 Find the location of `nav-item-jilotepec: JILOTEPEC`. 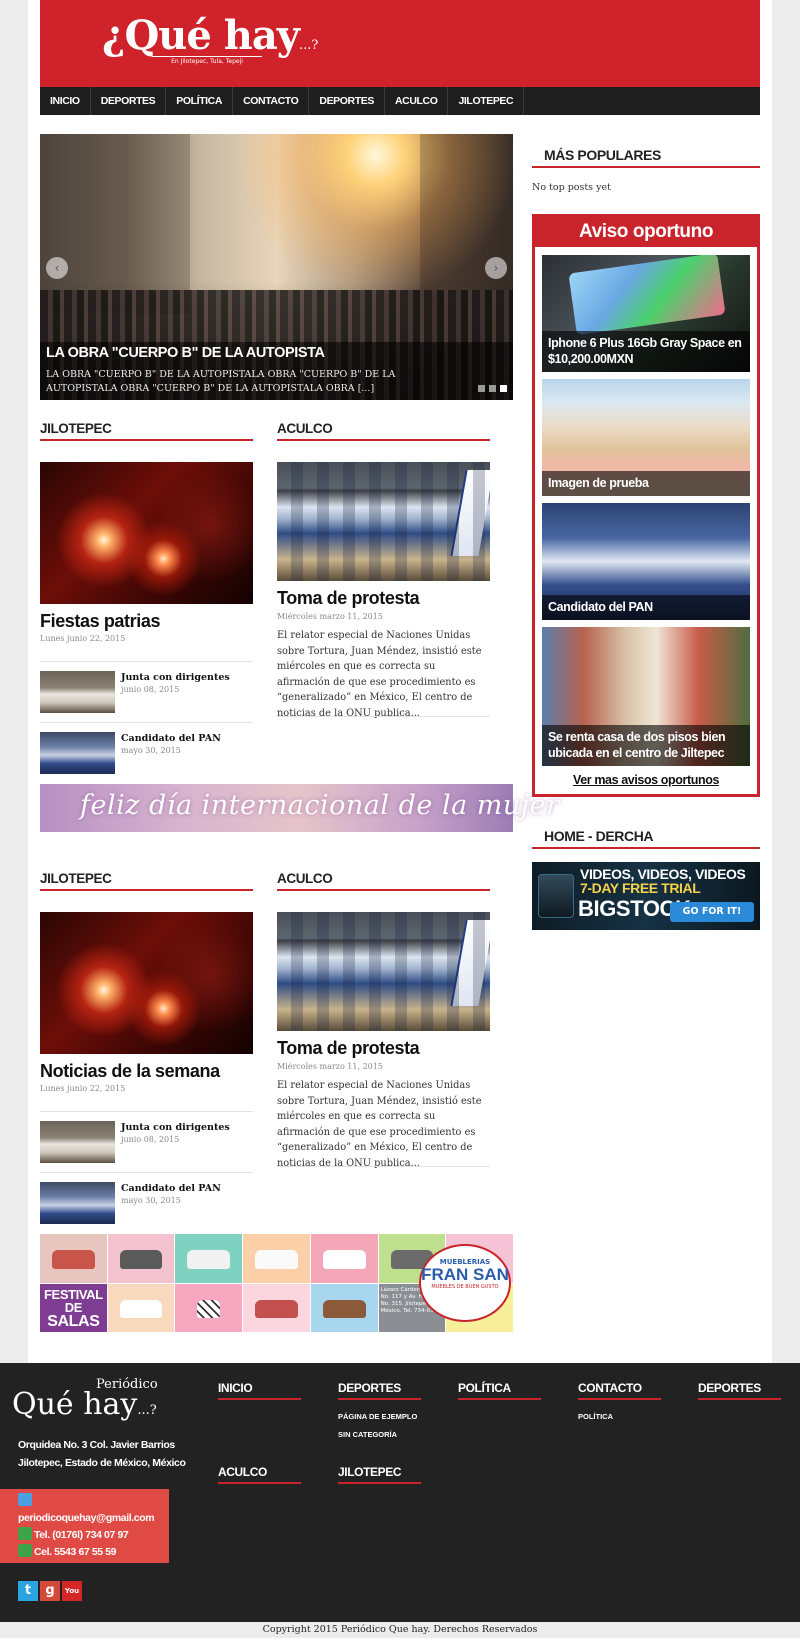

nav-item-jilotepec: JILOTEPEC is located at coordinates (486, 101).